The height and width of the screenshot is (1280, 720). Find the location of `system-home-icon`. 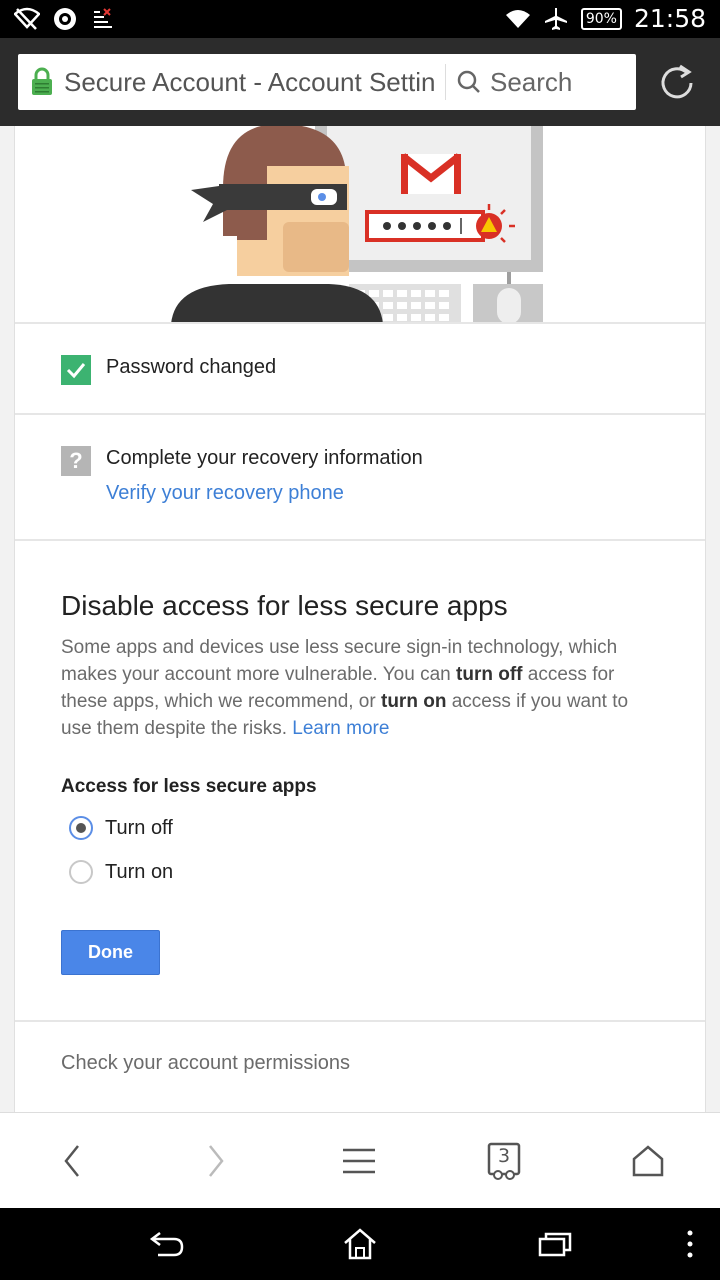

system-home-icon is located at coordinates (360, 1244).